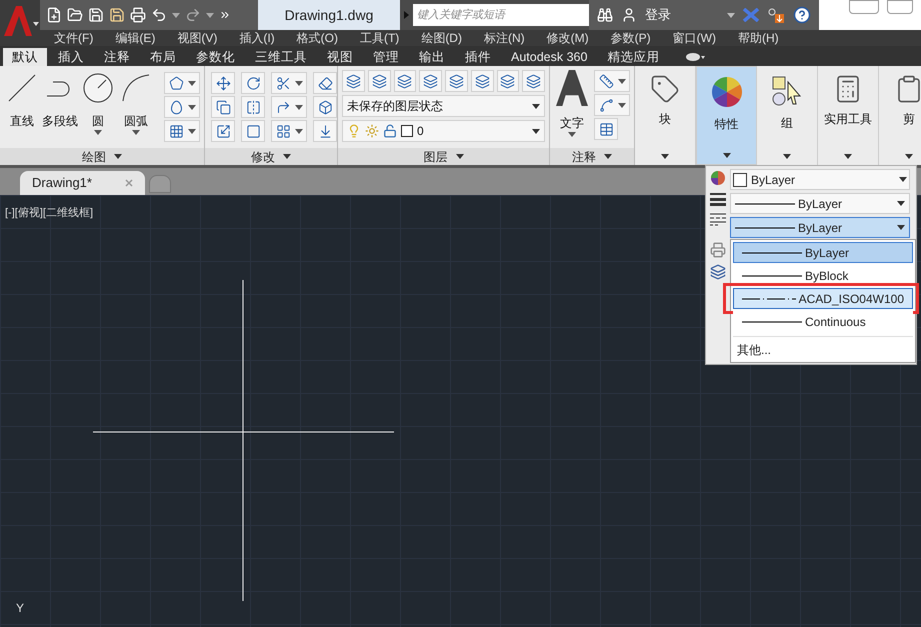 Image resolution: width=921 pixels, height=627 pixels. What do you see at coordinates (820, 227) in the screenshot?
I see `linetype-dropdown: ByLayer` at bounding box center [820, 227].